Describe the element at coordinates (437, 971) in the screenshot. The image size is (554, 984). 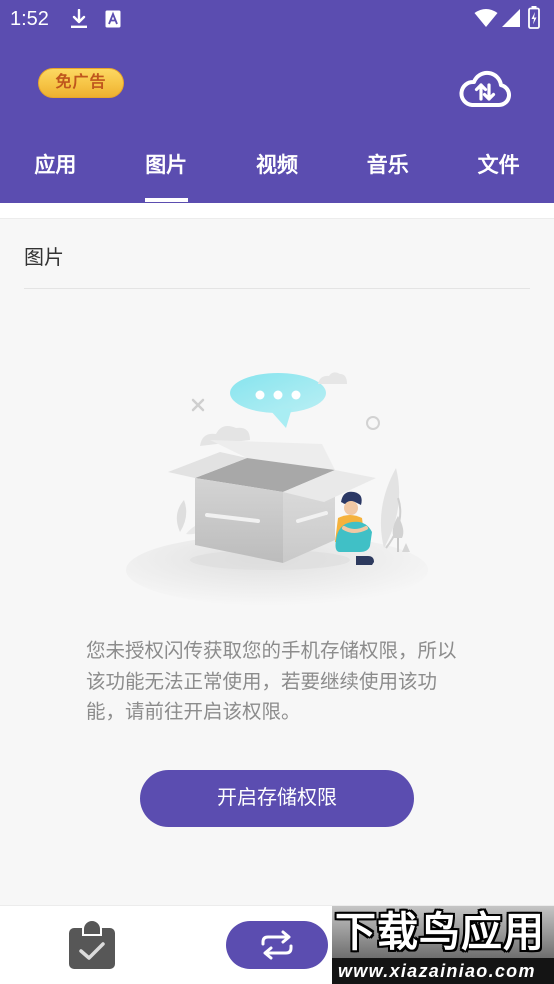
I see `watermark-url: www.xiazainiao.com` at that location.